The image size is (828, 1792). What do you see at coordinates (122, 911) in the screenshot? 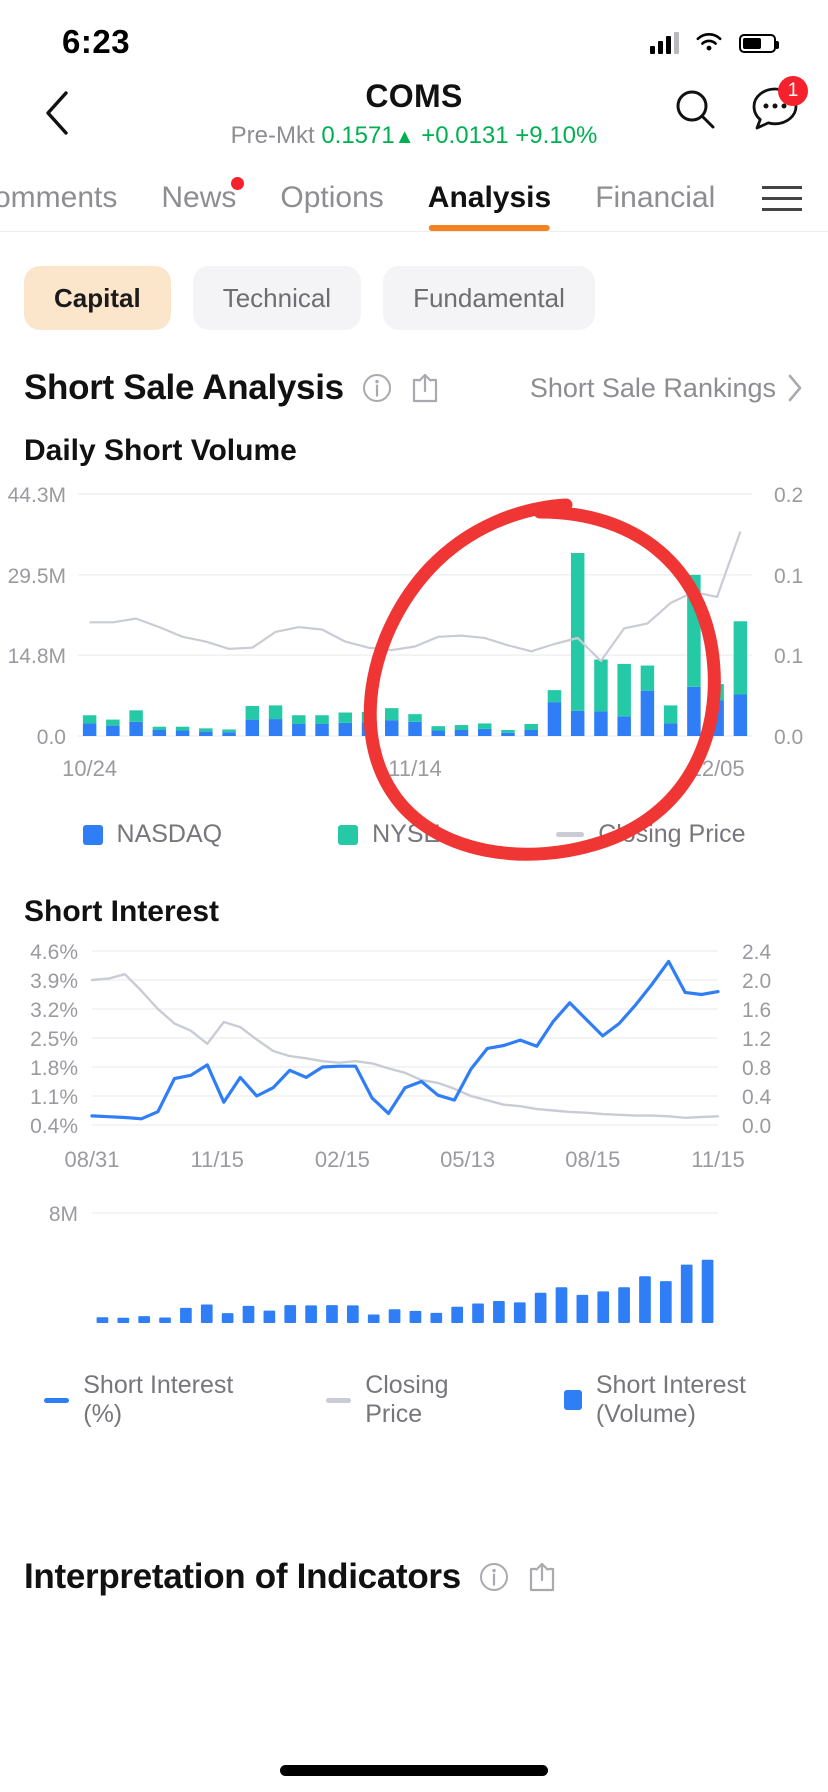
I see `short-interest-title: Short Interest` at bounding box center [122, 911].